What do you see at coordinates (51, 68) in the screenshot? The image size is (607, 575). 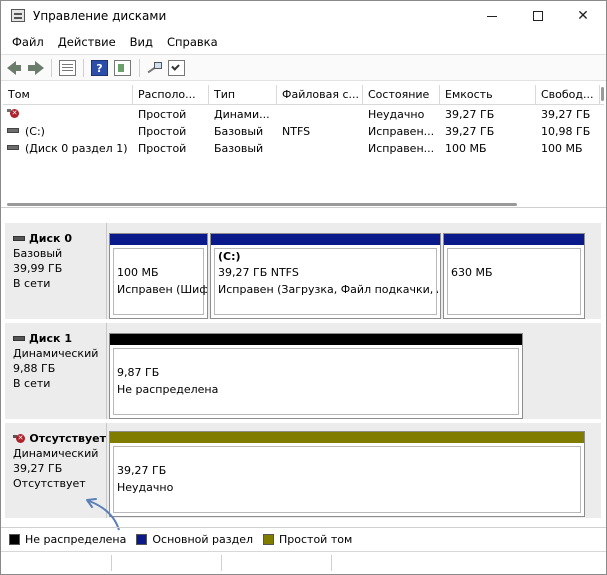 I see `toolbar-separator` at bounding box center [51, 68].